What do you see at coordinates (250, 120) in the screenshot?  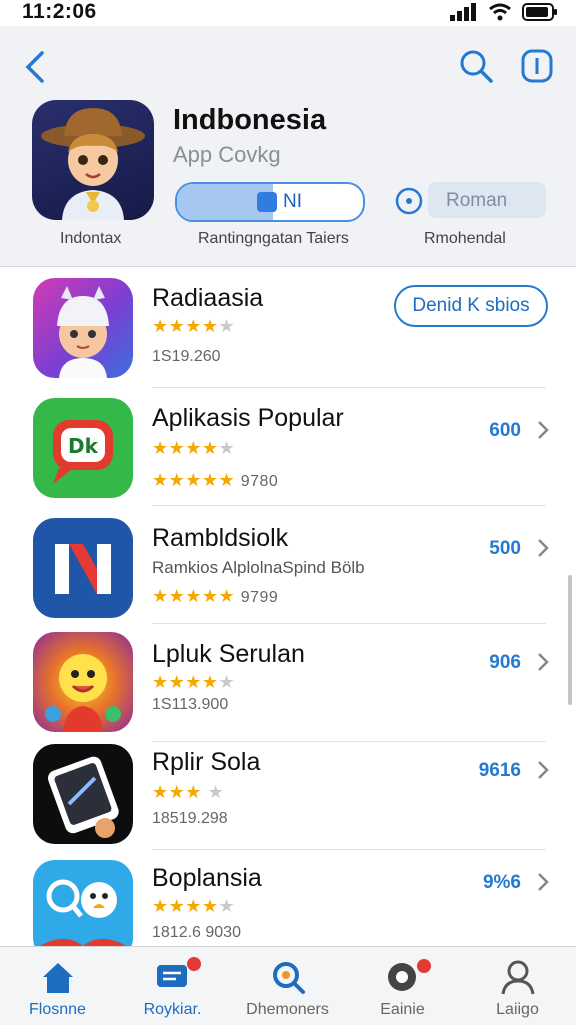 I see `app-title: Indbonesia` at bounding box center [250, 120].